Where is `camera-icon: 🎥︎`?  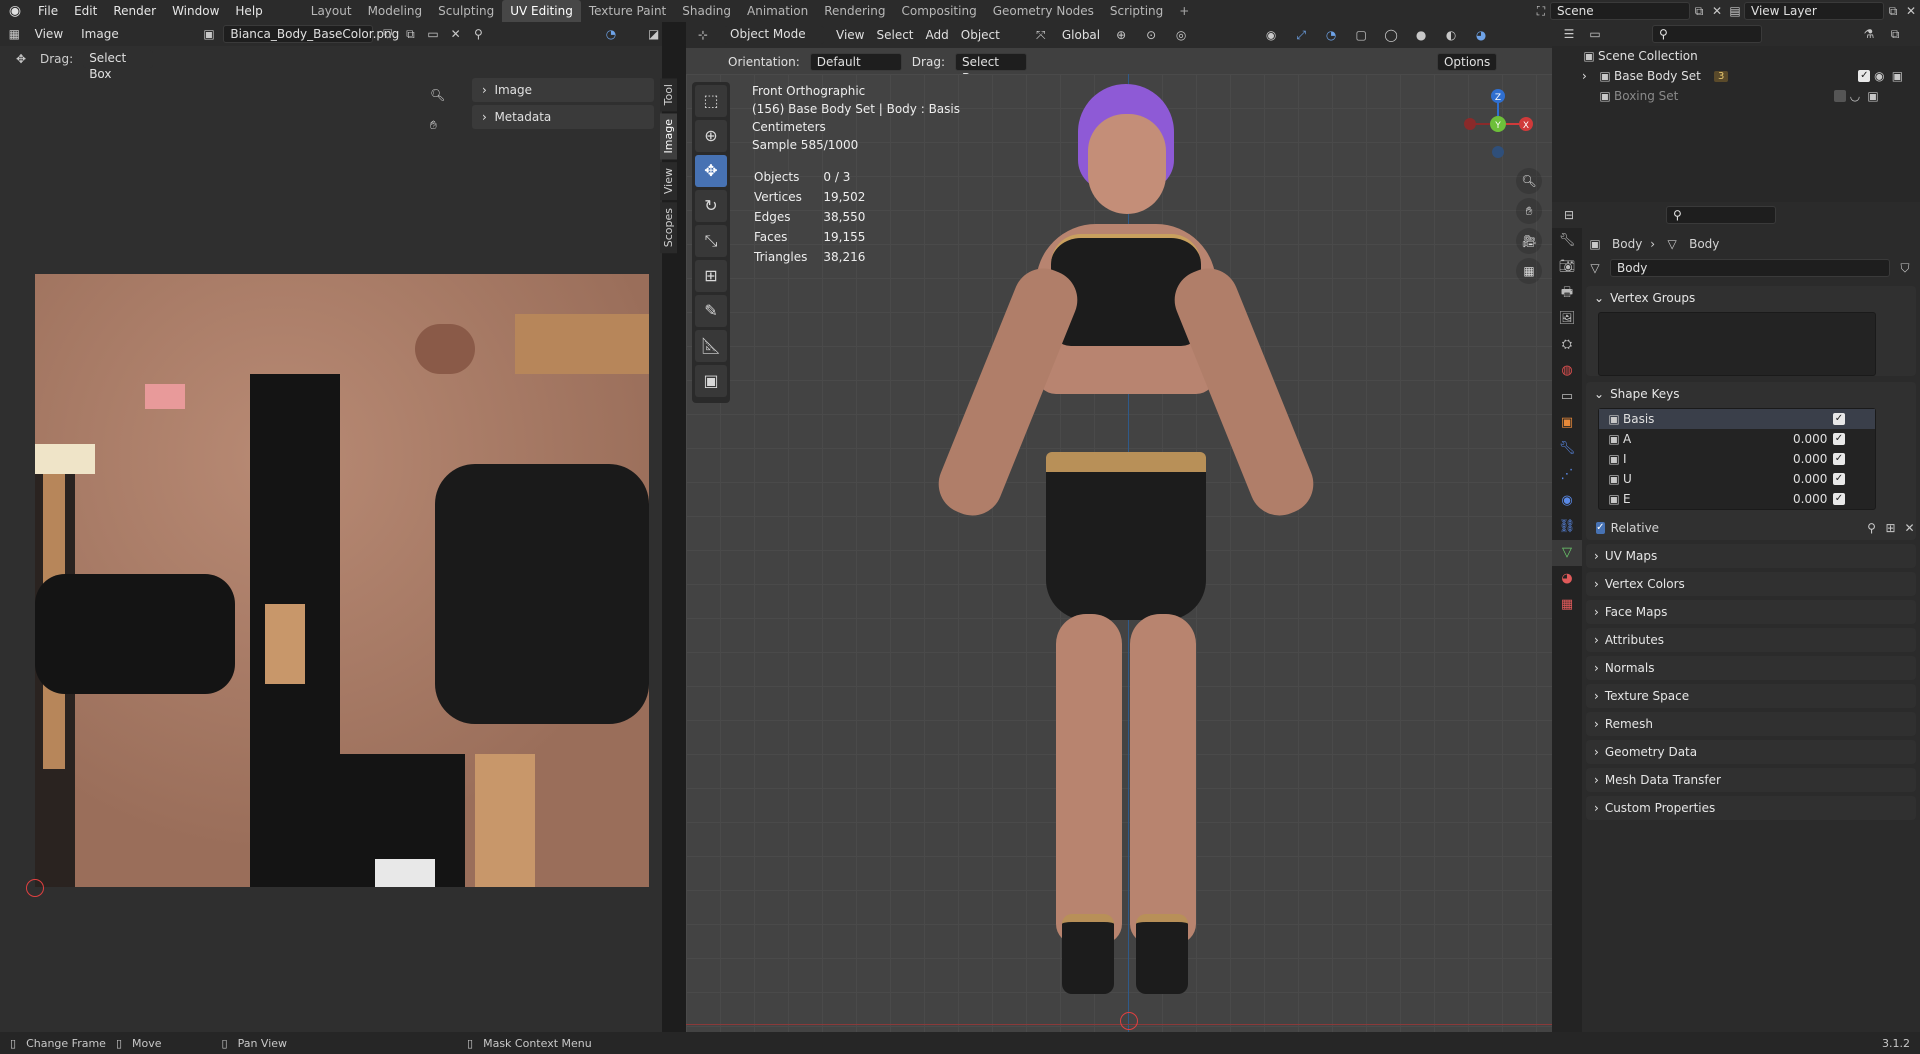
camera-icon: 🎥︎ is located at coordinates (1529, 241).